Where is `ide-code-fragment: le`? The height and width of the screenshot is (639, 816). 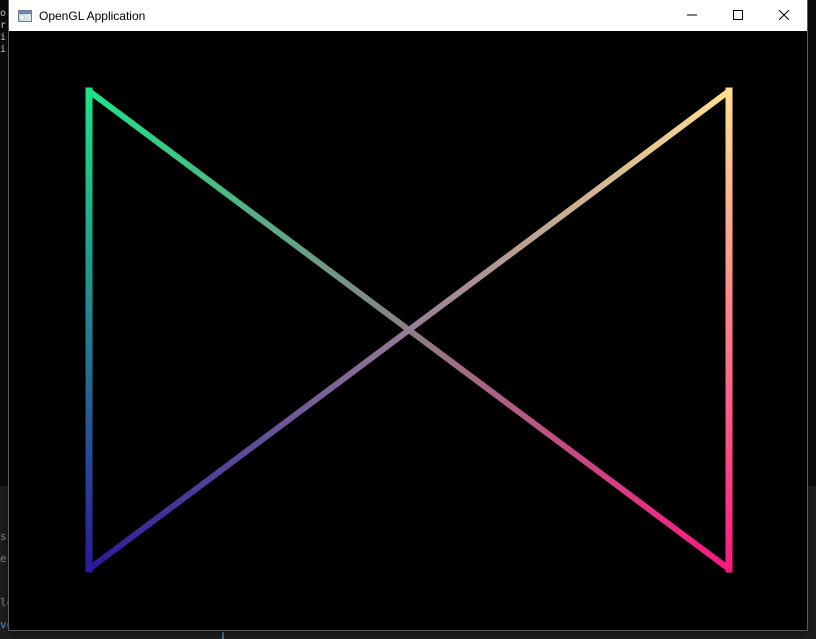
ide-code-fragment: le is located at coordinates (4, 602).